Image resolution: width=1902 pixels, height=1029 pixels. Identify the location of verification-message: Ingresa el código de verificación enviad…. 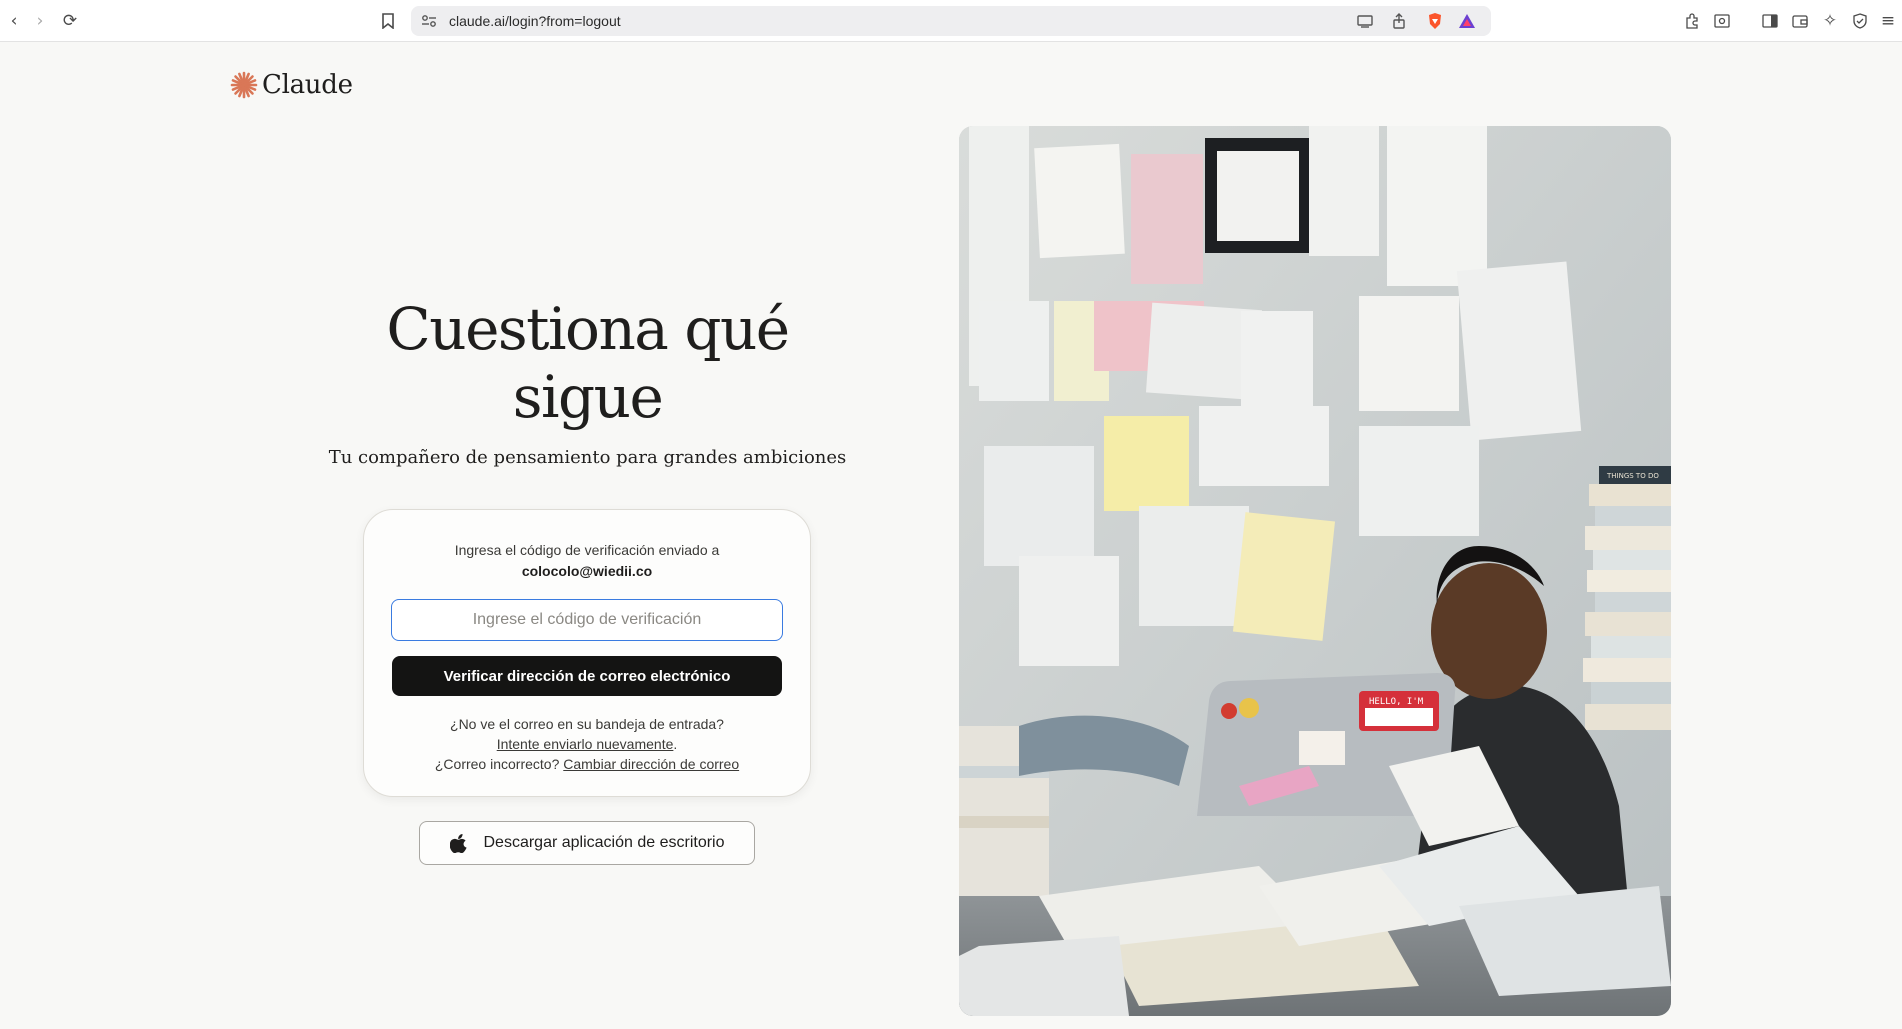
(587, 561).